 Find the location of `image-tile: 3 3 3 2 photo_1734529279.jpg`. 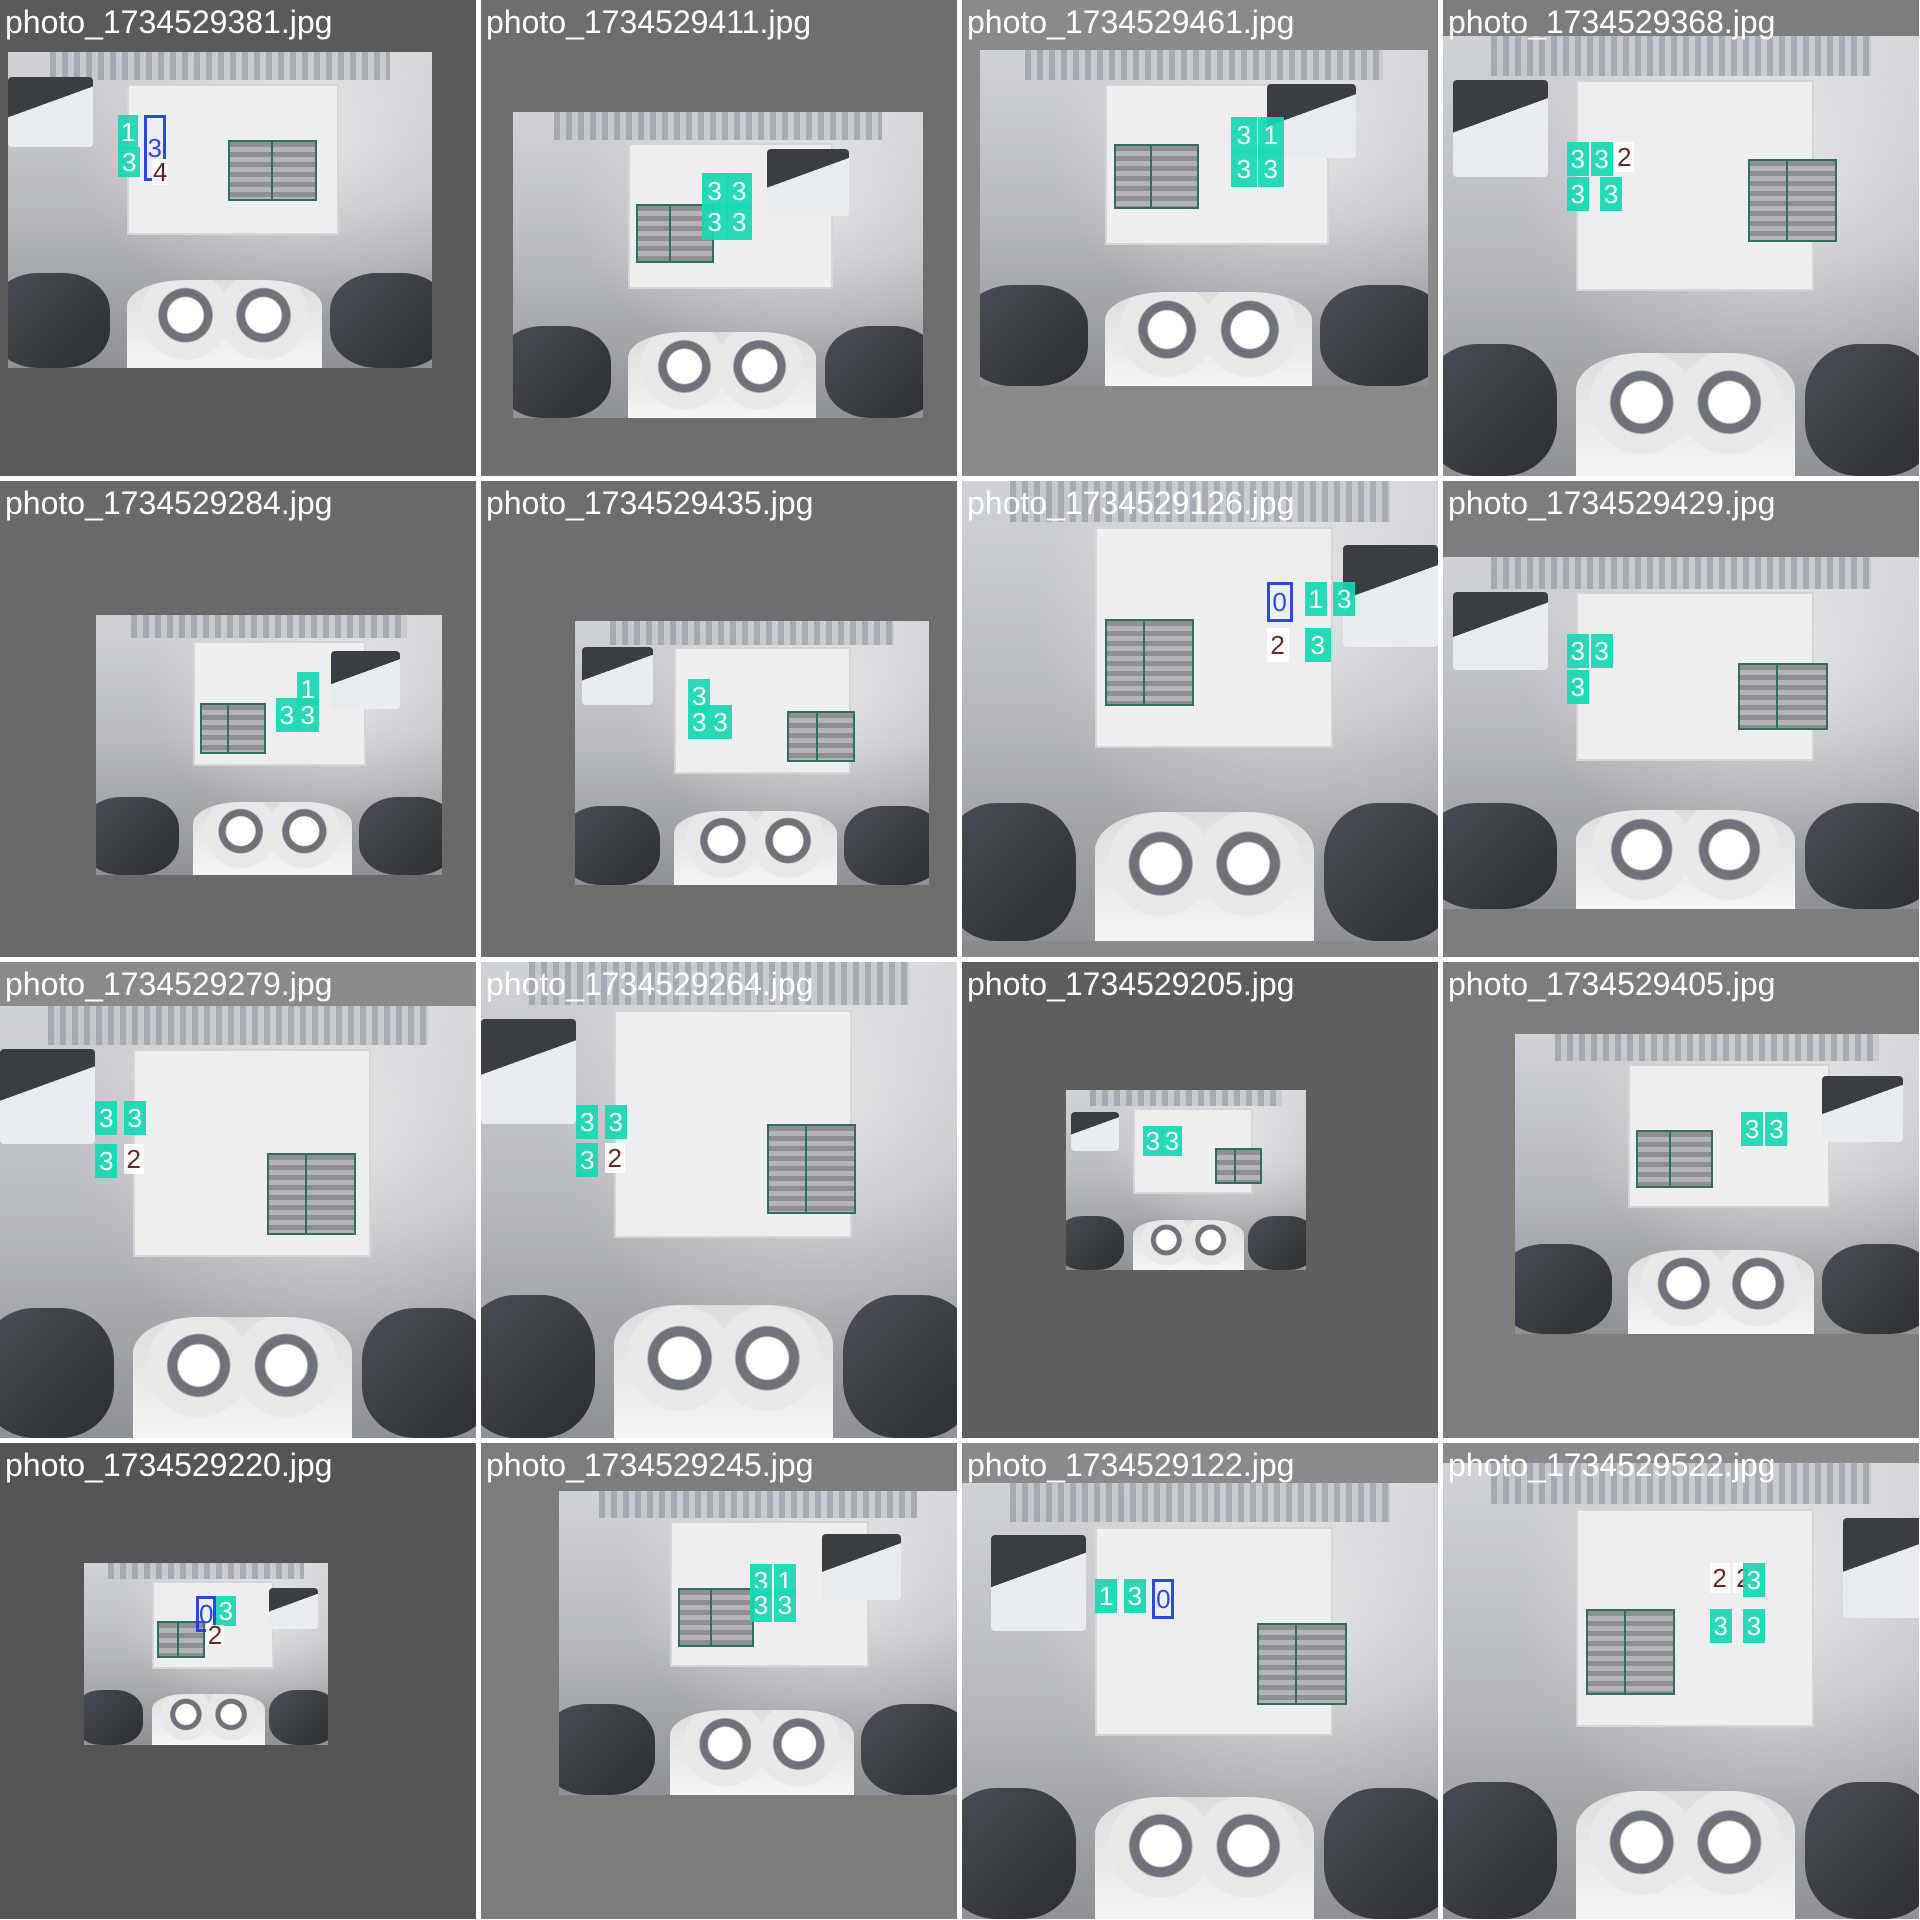

image-tile: 3 3 3 2 photo_1734529279.jpg is located at coordinates (238, 1200).